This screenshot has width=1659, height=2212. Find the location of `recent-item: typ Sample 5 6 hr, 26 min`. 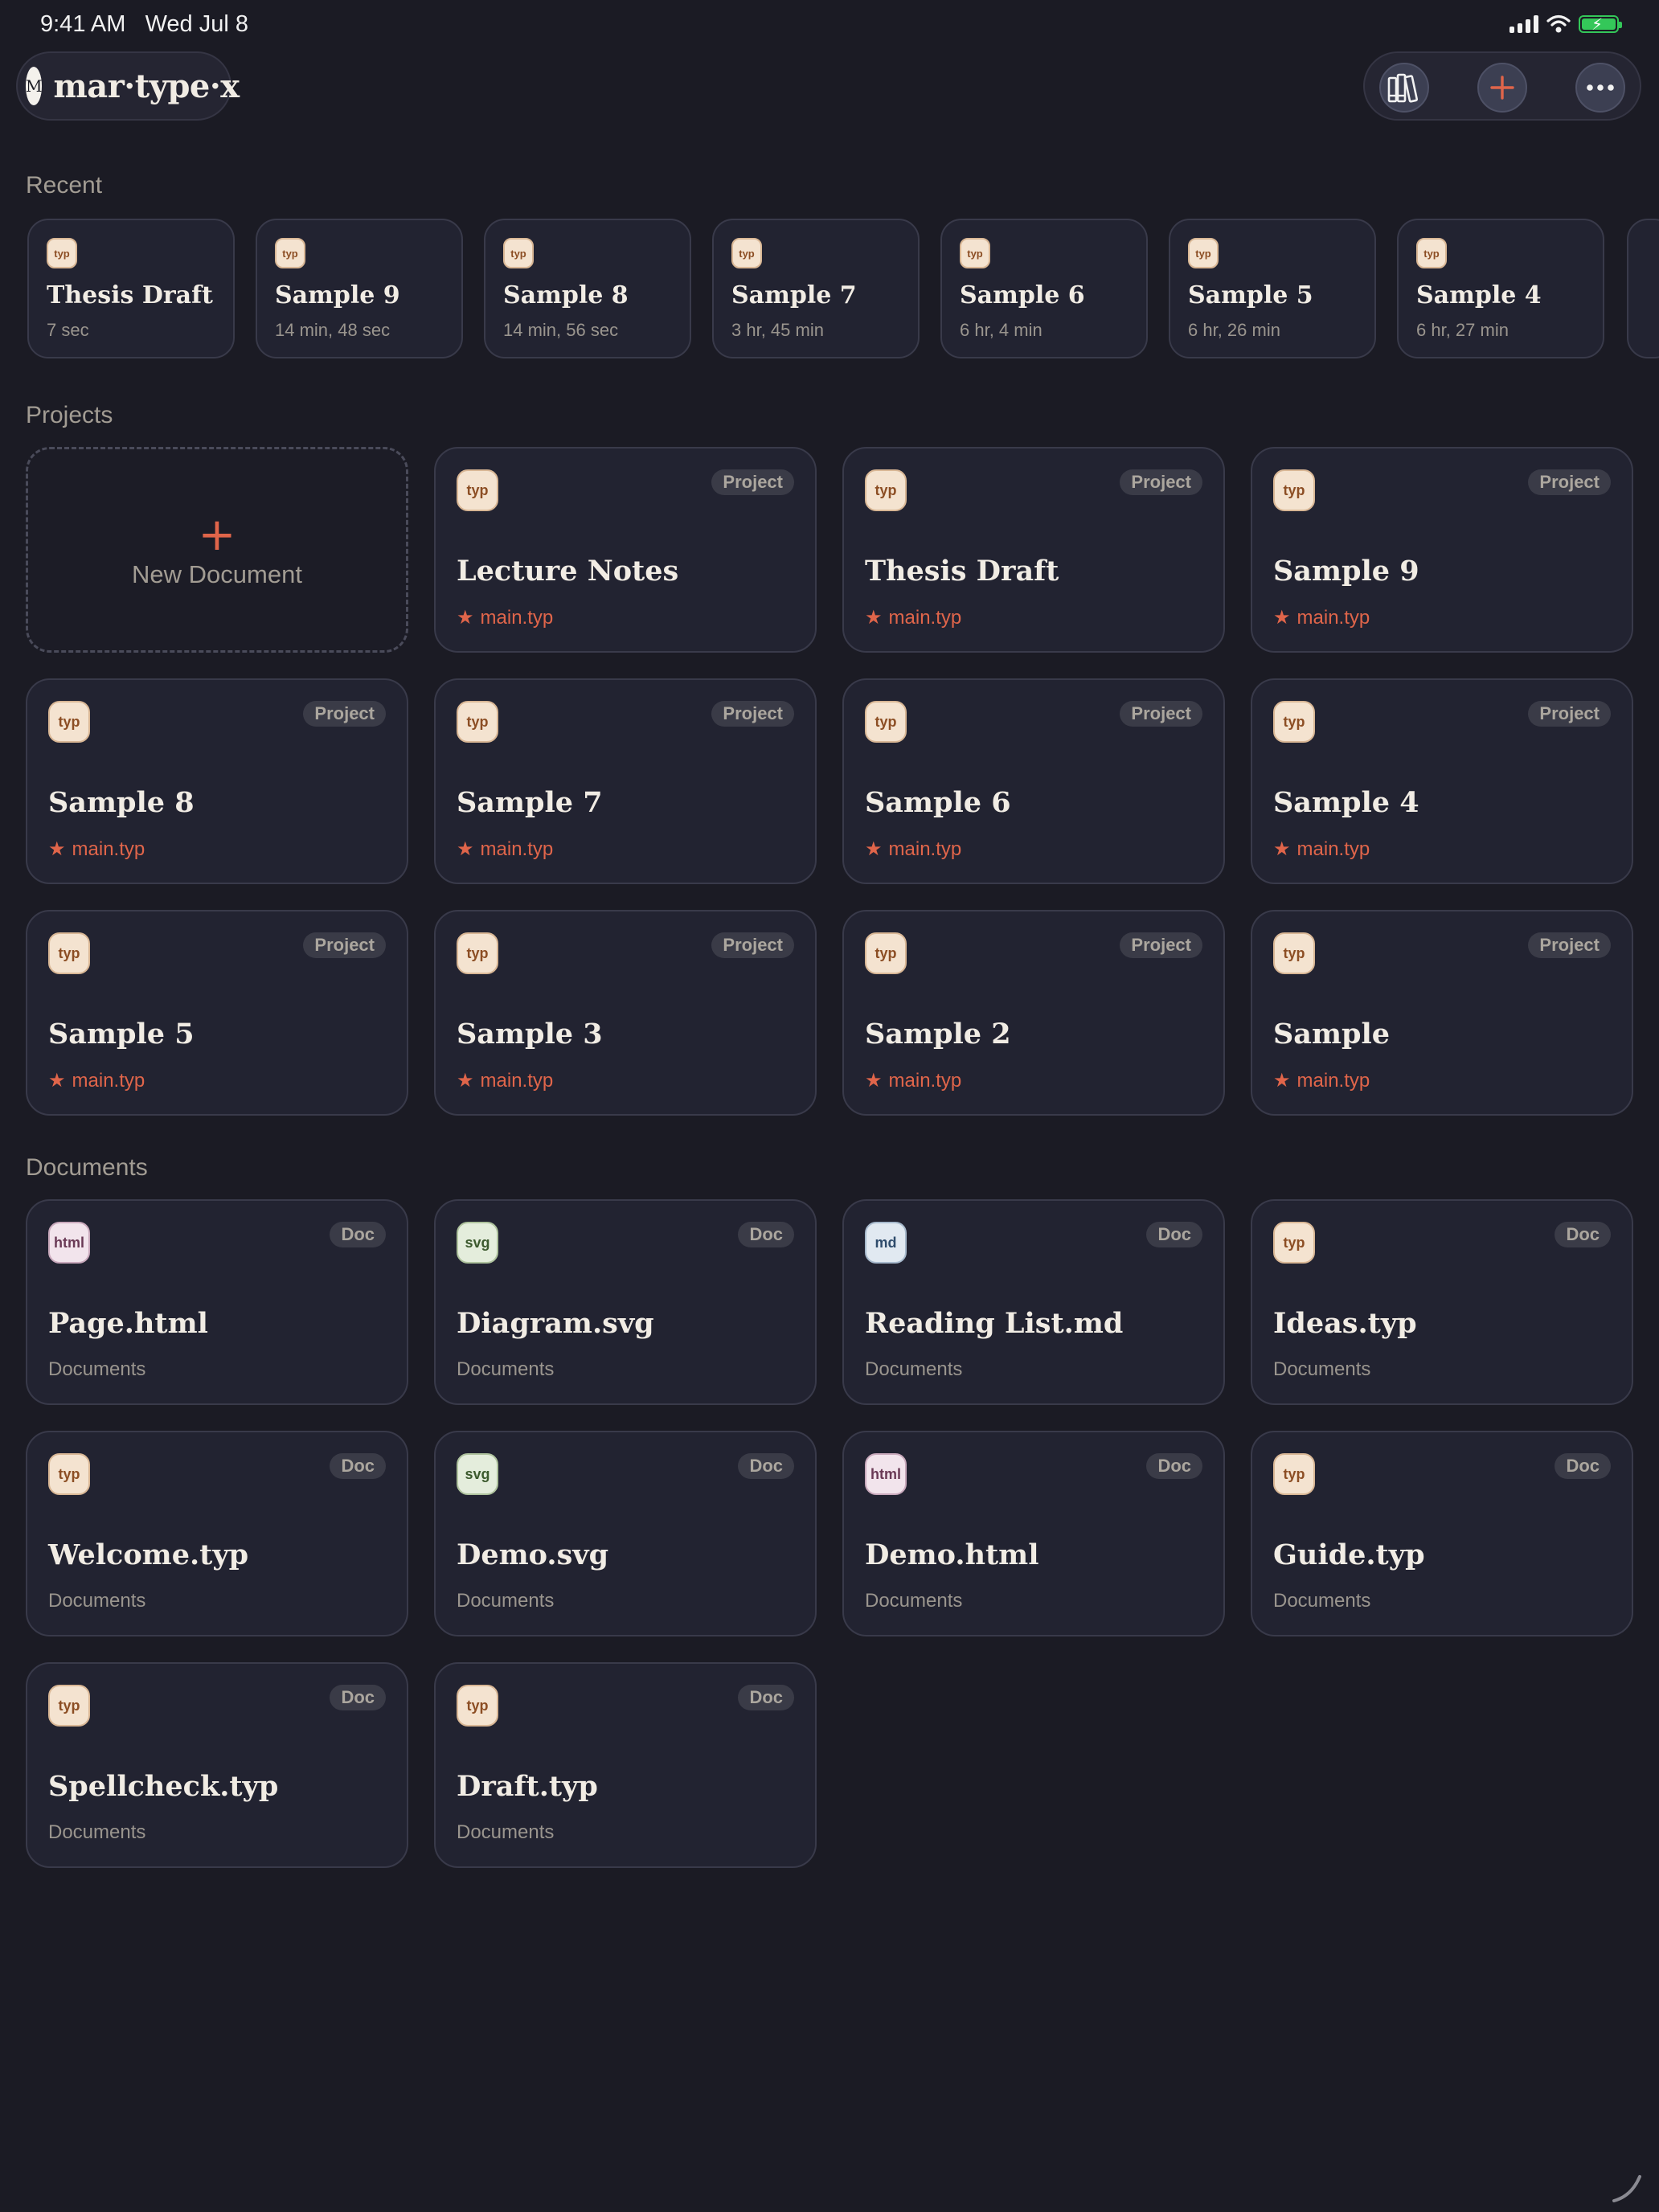

recent-item: typ Sample 5 6 hr, 26 min is located at coordinates (1272, 288).